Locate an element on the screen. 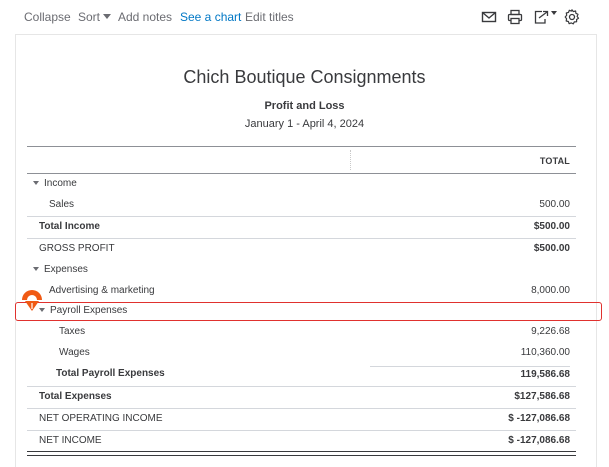 The height and width of the screenshot is (467, 609). row-label: Wages is located at coordinates (74, 352).